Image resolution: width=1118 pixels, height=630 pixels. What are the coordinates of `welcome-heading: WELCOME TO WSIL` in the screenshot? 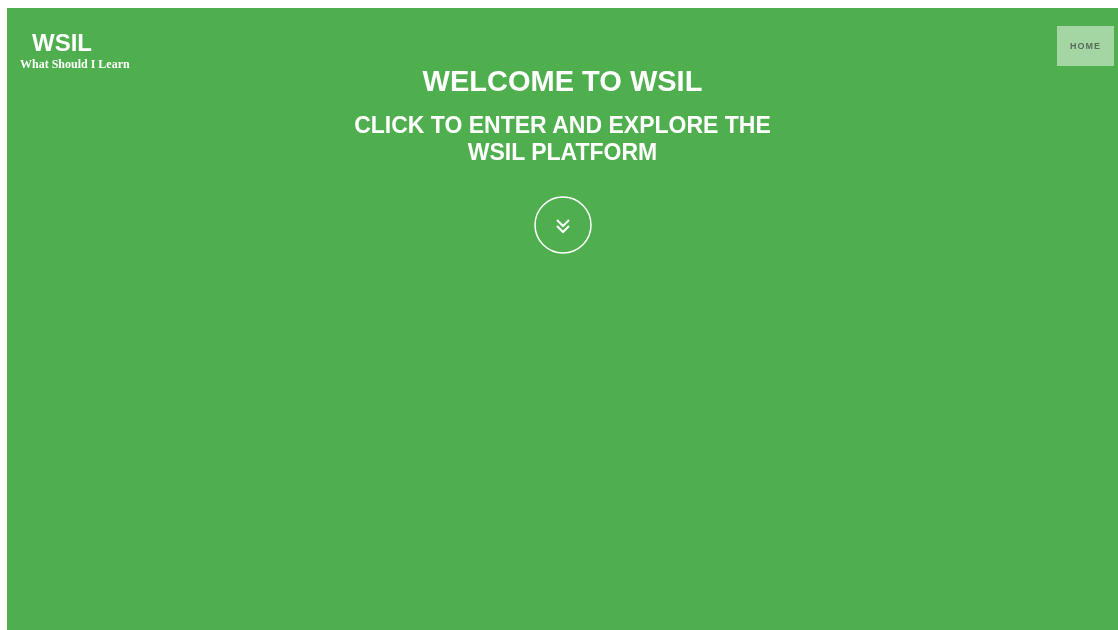 It's located at (562, 81).